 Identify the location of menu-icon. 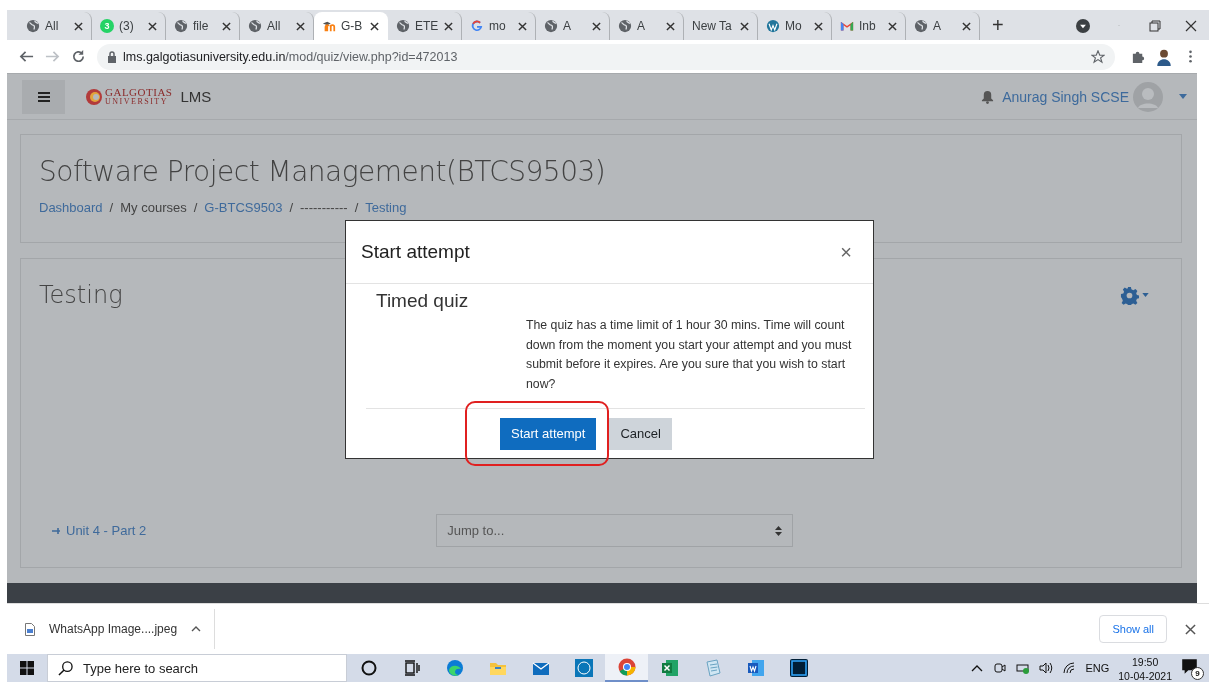
(43, 96).